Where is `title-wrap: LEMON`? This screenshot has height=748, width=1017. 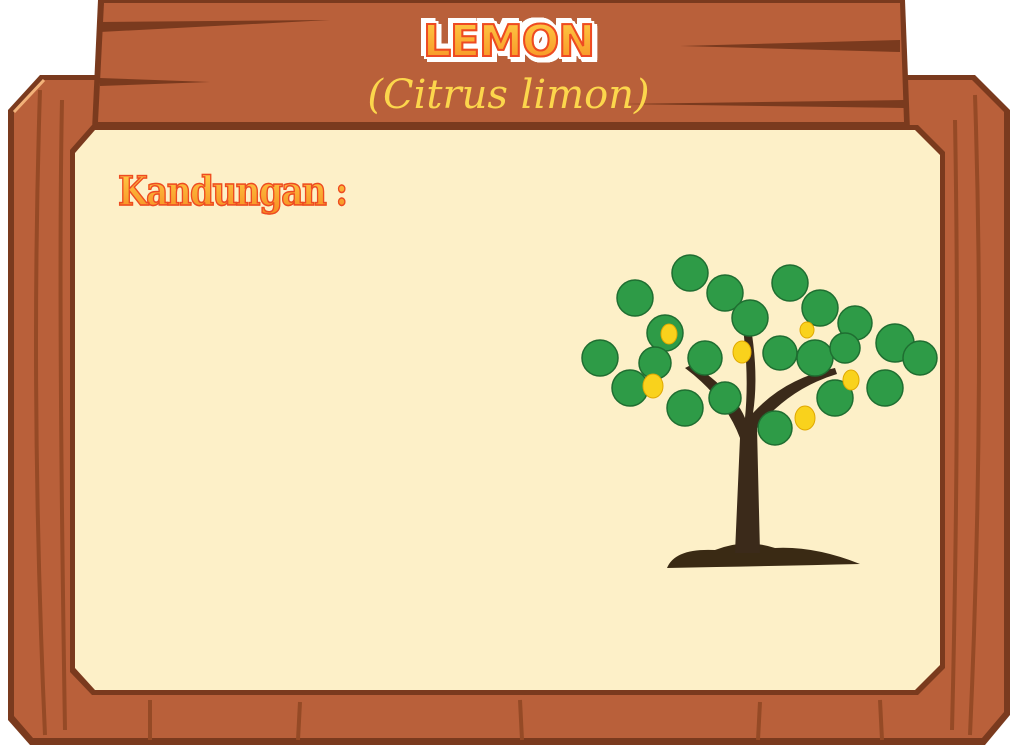 title-wrap: LEMON is located at coordinates (508, 41).